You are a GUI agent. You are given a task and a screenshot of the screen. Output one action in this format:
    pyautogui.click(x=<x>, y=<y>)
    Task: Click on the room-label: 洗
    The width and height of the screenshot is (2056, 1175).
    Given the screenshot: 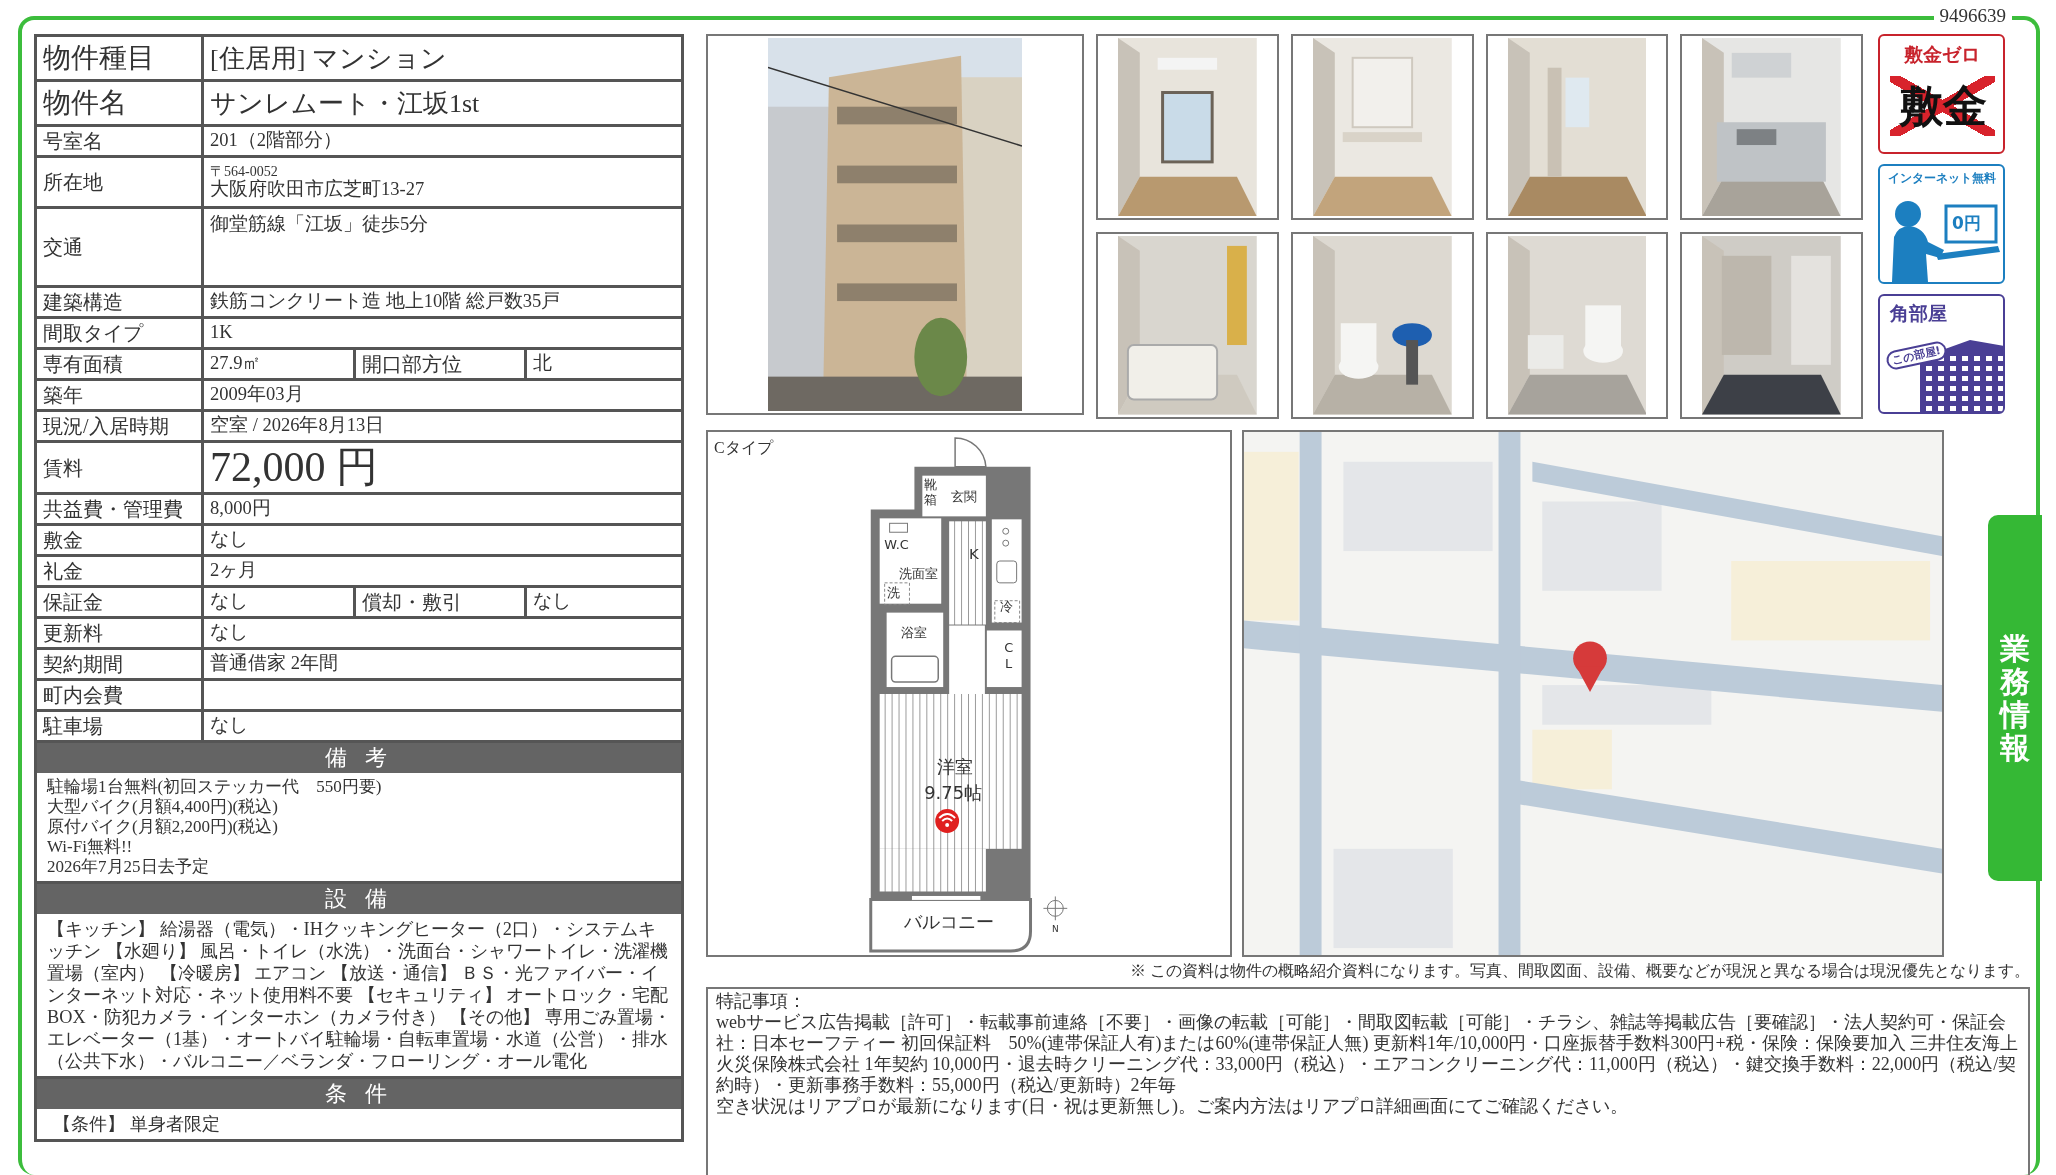 What is the action you would take?
    pyautogui.click(x=894, y=592)
    